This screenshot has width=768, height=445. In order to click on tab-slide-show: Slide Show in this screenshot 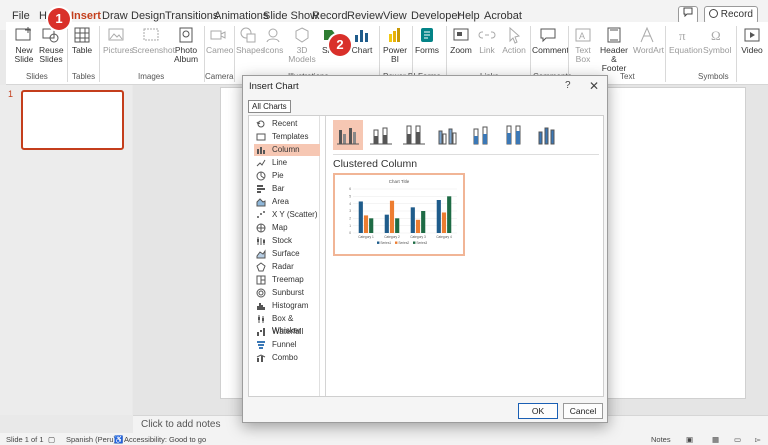, I will do `click(290, 16)`.